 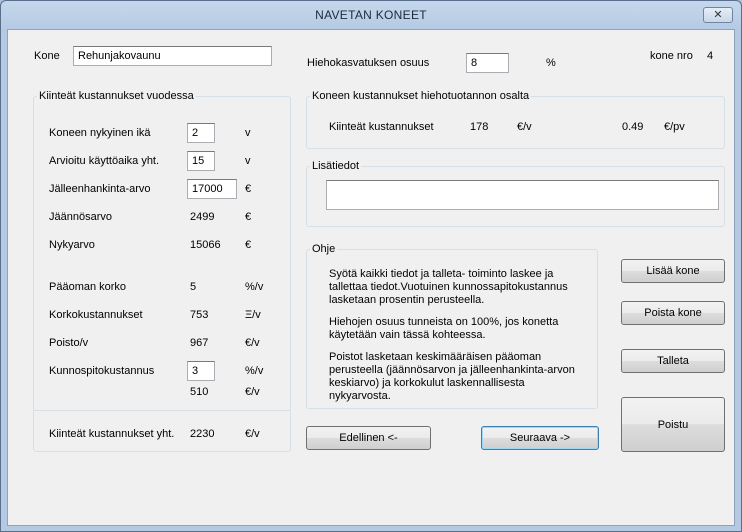 I want to click on maintenance-cost-value: 510, so click(x=199, y=392).